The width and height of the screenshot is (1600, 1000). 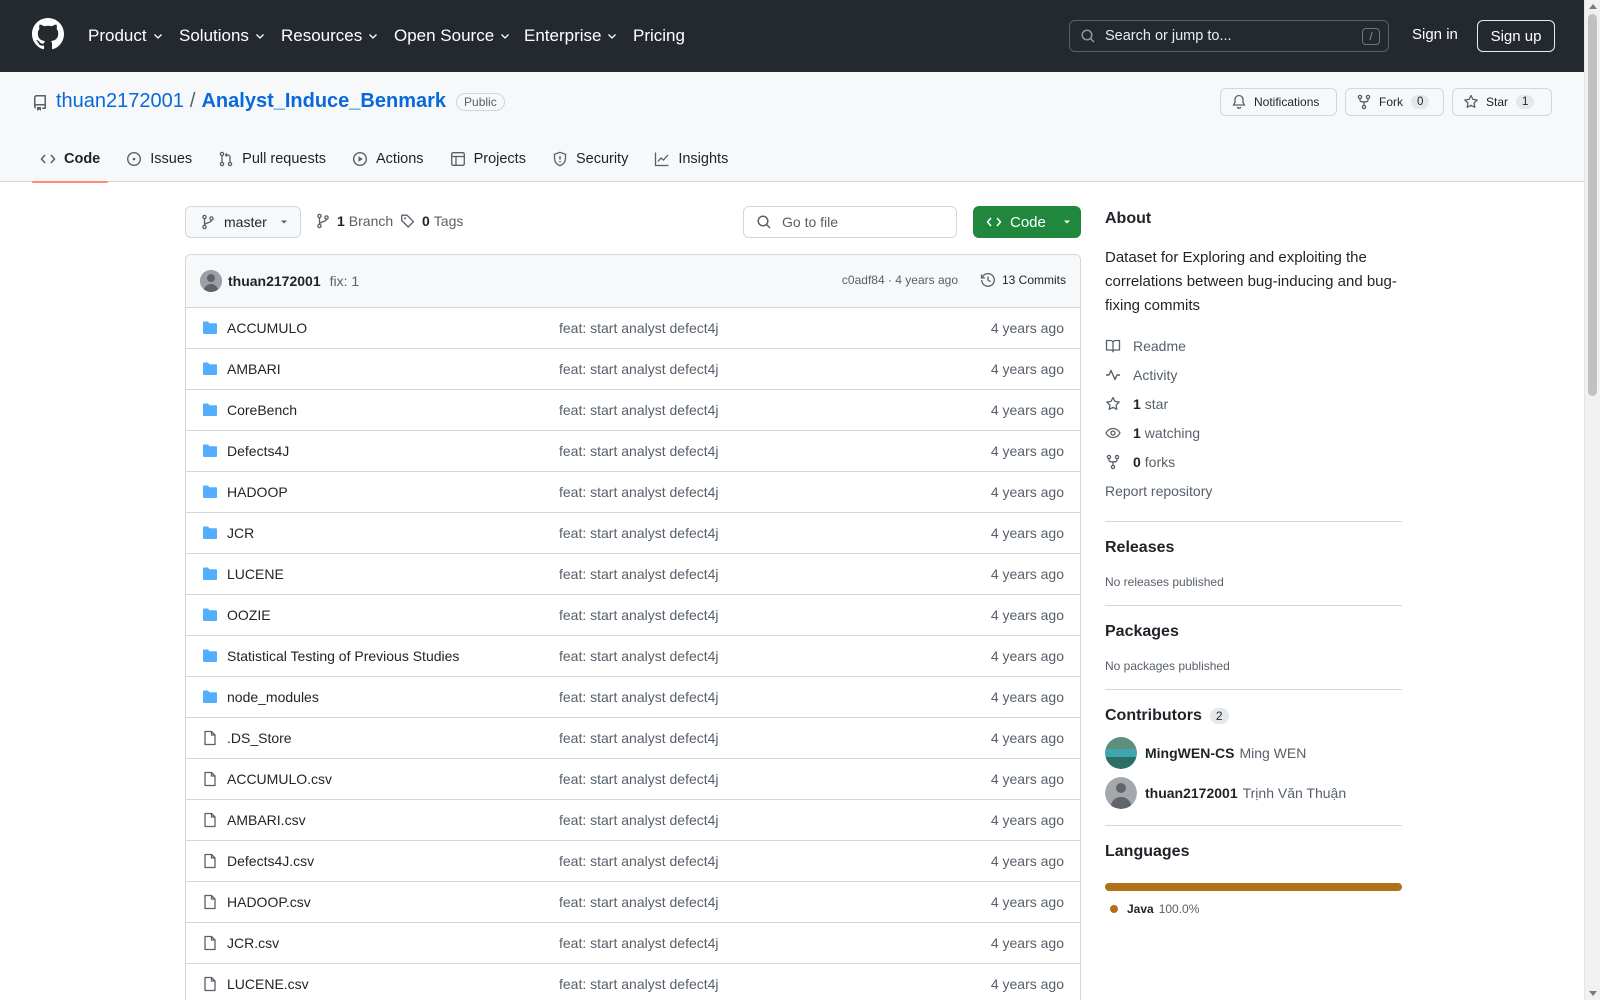 I want to click on file-name-link: JCR, so click(x=240, y=533).